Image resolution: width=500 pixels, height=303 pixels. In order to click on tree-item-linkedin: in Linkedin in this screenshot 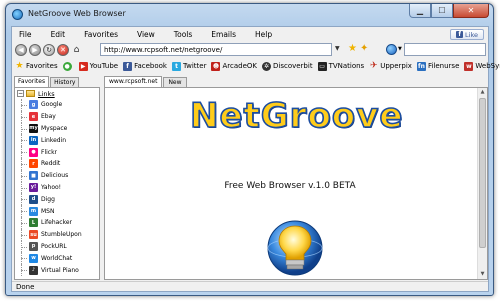, I will do `click(57, 140)`.